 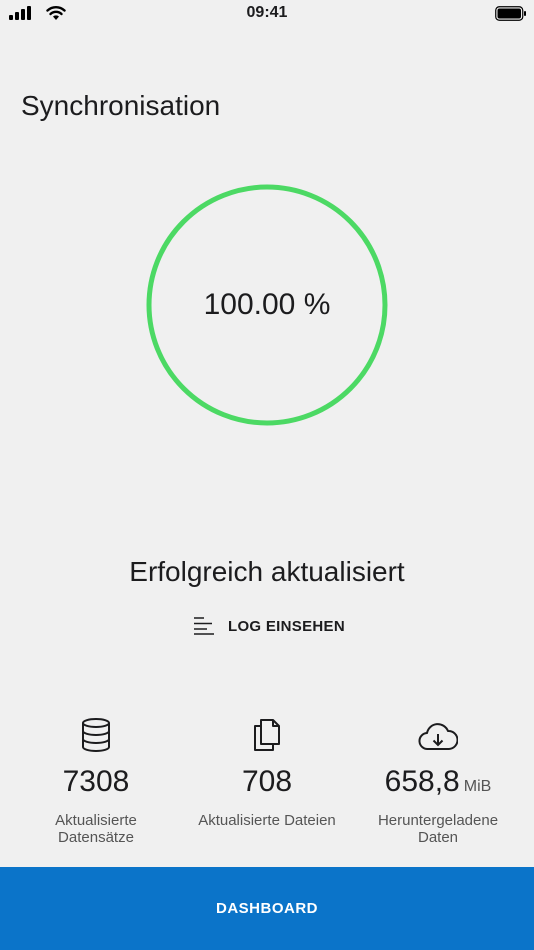 What do you see at coordinates (477, 786) in the screenshot?
I see `stat-unit: MiB` at bounding box center [477, 786].